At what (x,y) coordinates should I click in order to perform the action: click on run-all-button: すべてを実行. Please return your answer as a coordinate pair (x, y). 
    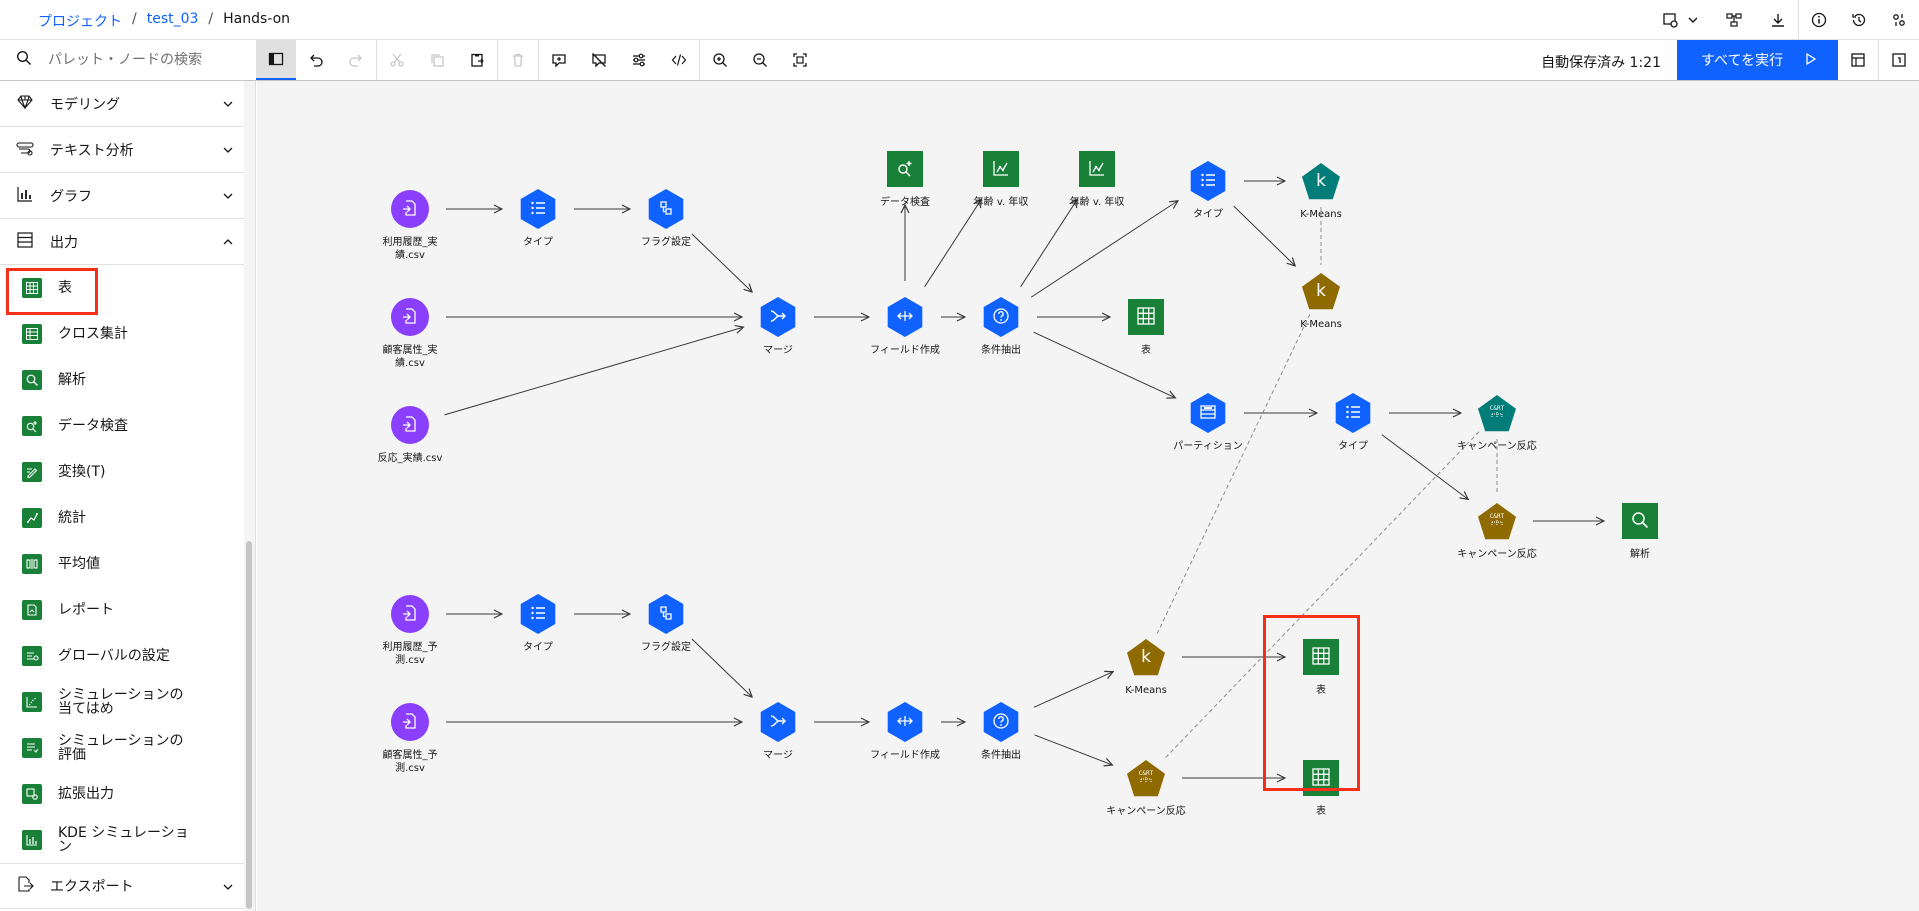
    Looking at the image, I should click on (1757, 60).